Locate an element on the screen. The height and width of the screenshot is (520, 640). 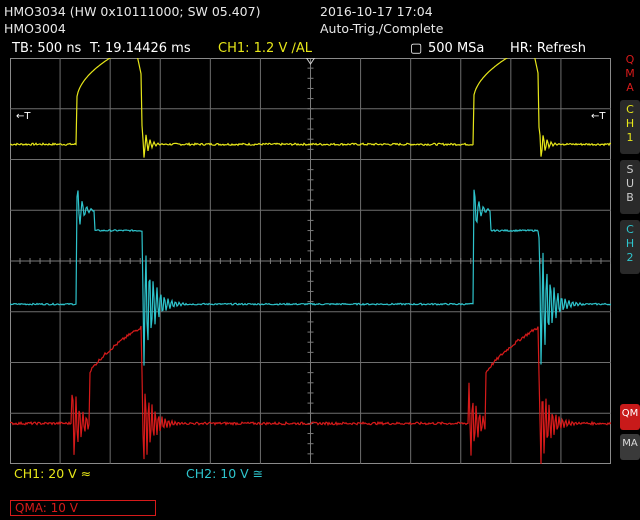
sample-rate: 500 MSa is located at coordinates (456, 48).